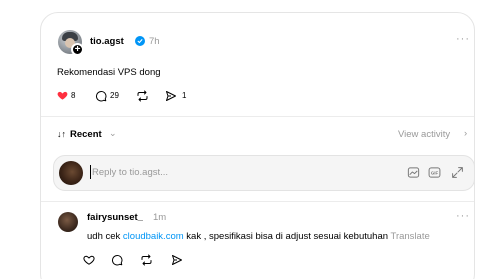  Describe the element at coordinates (413, 172) in the screenshot. I see `image-icon` at that location.